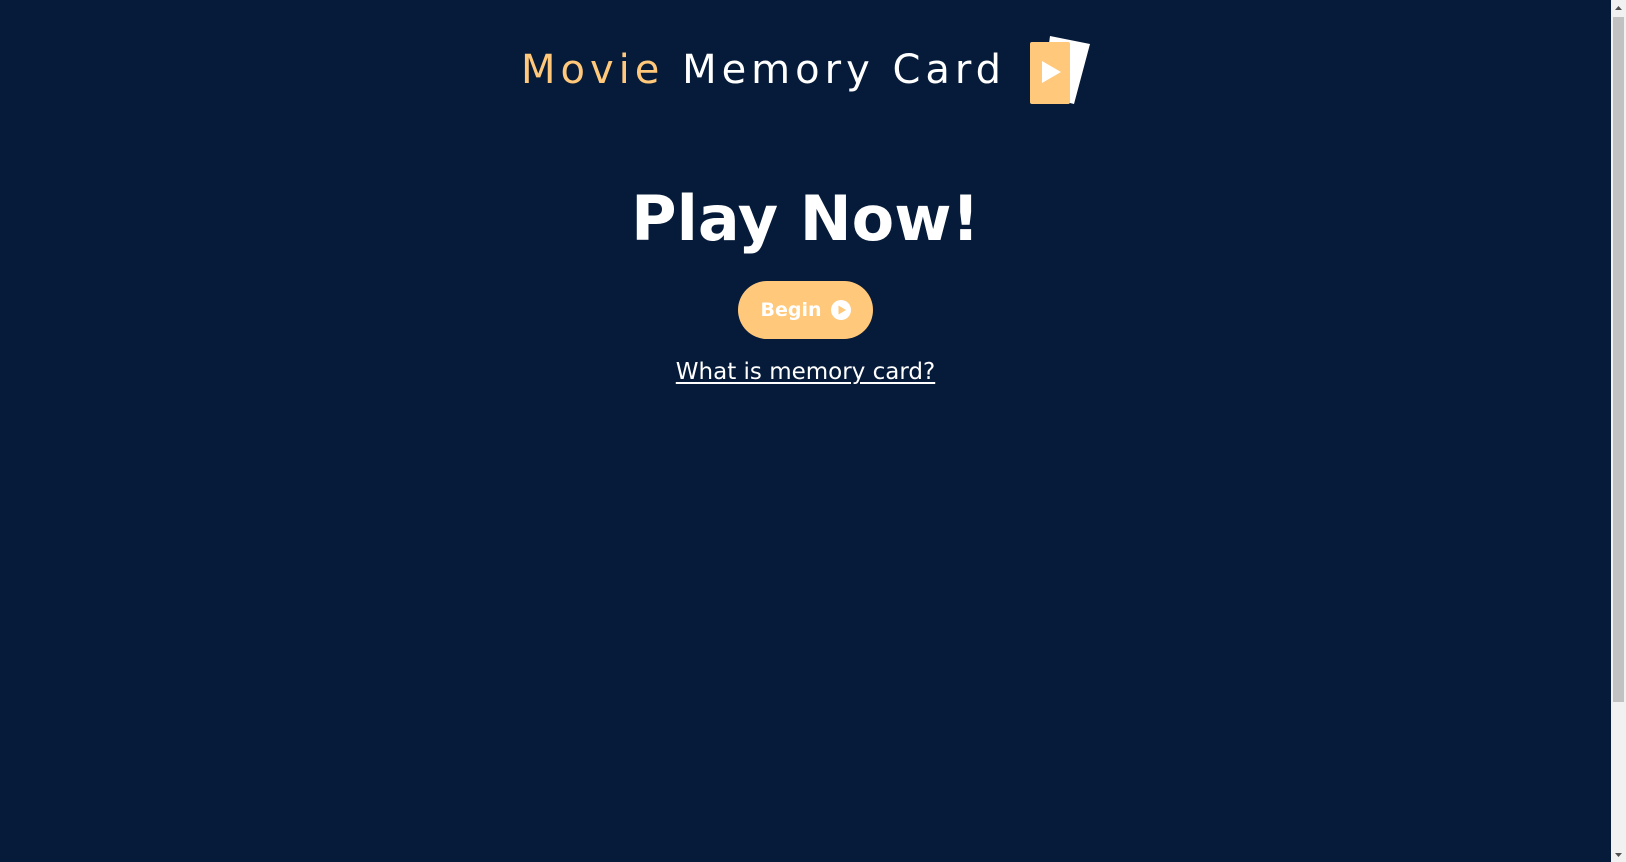  I want to click on logo: Movie Memory Card, so click(806, 70).